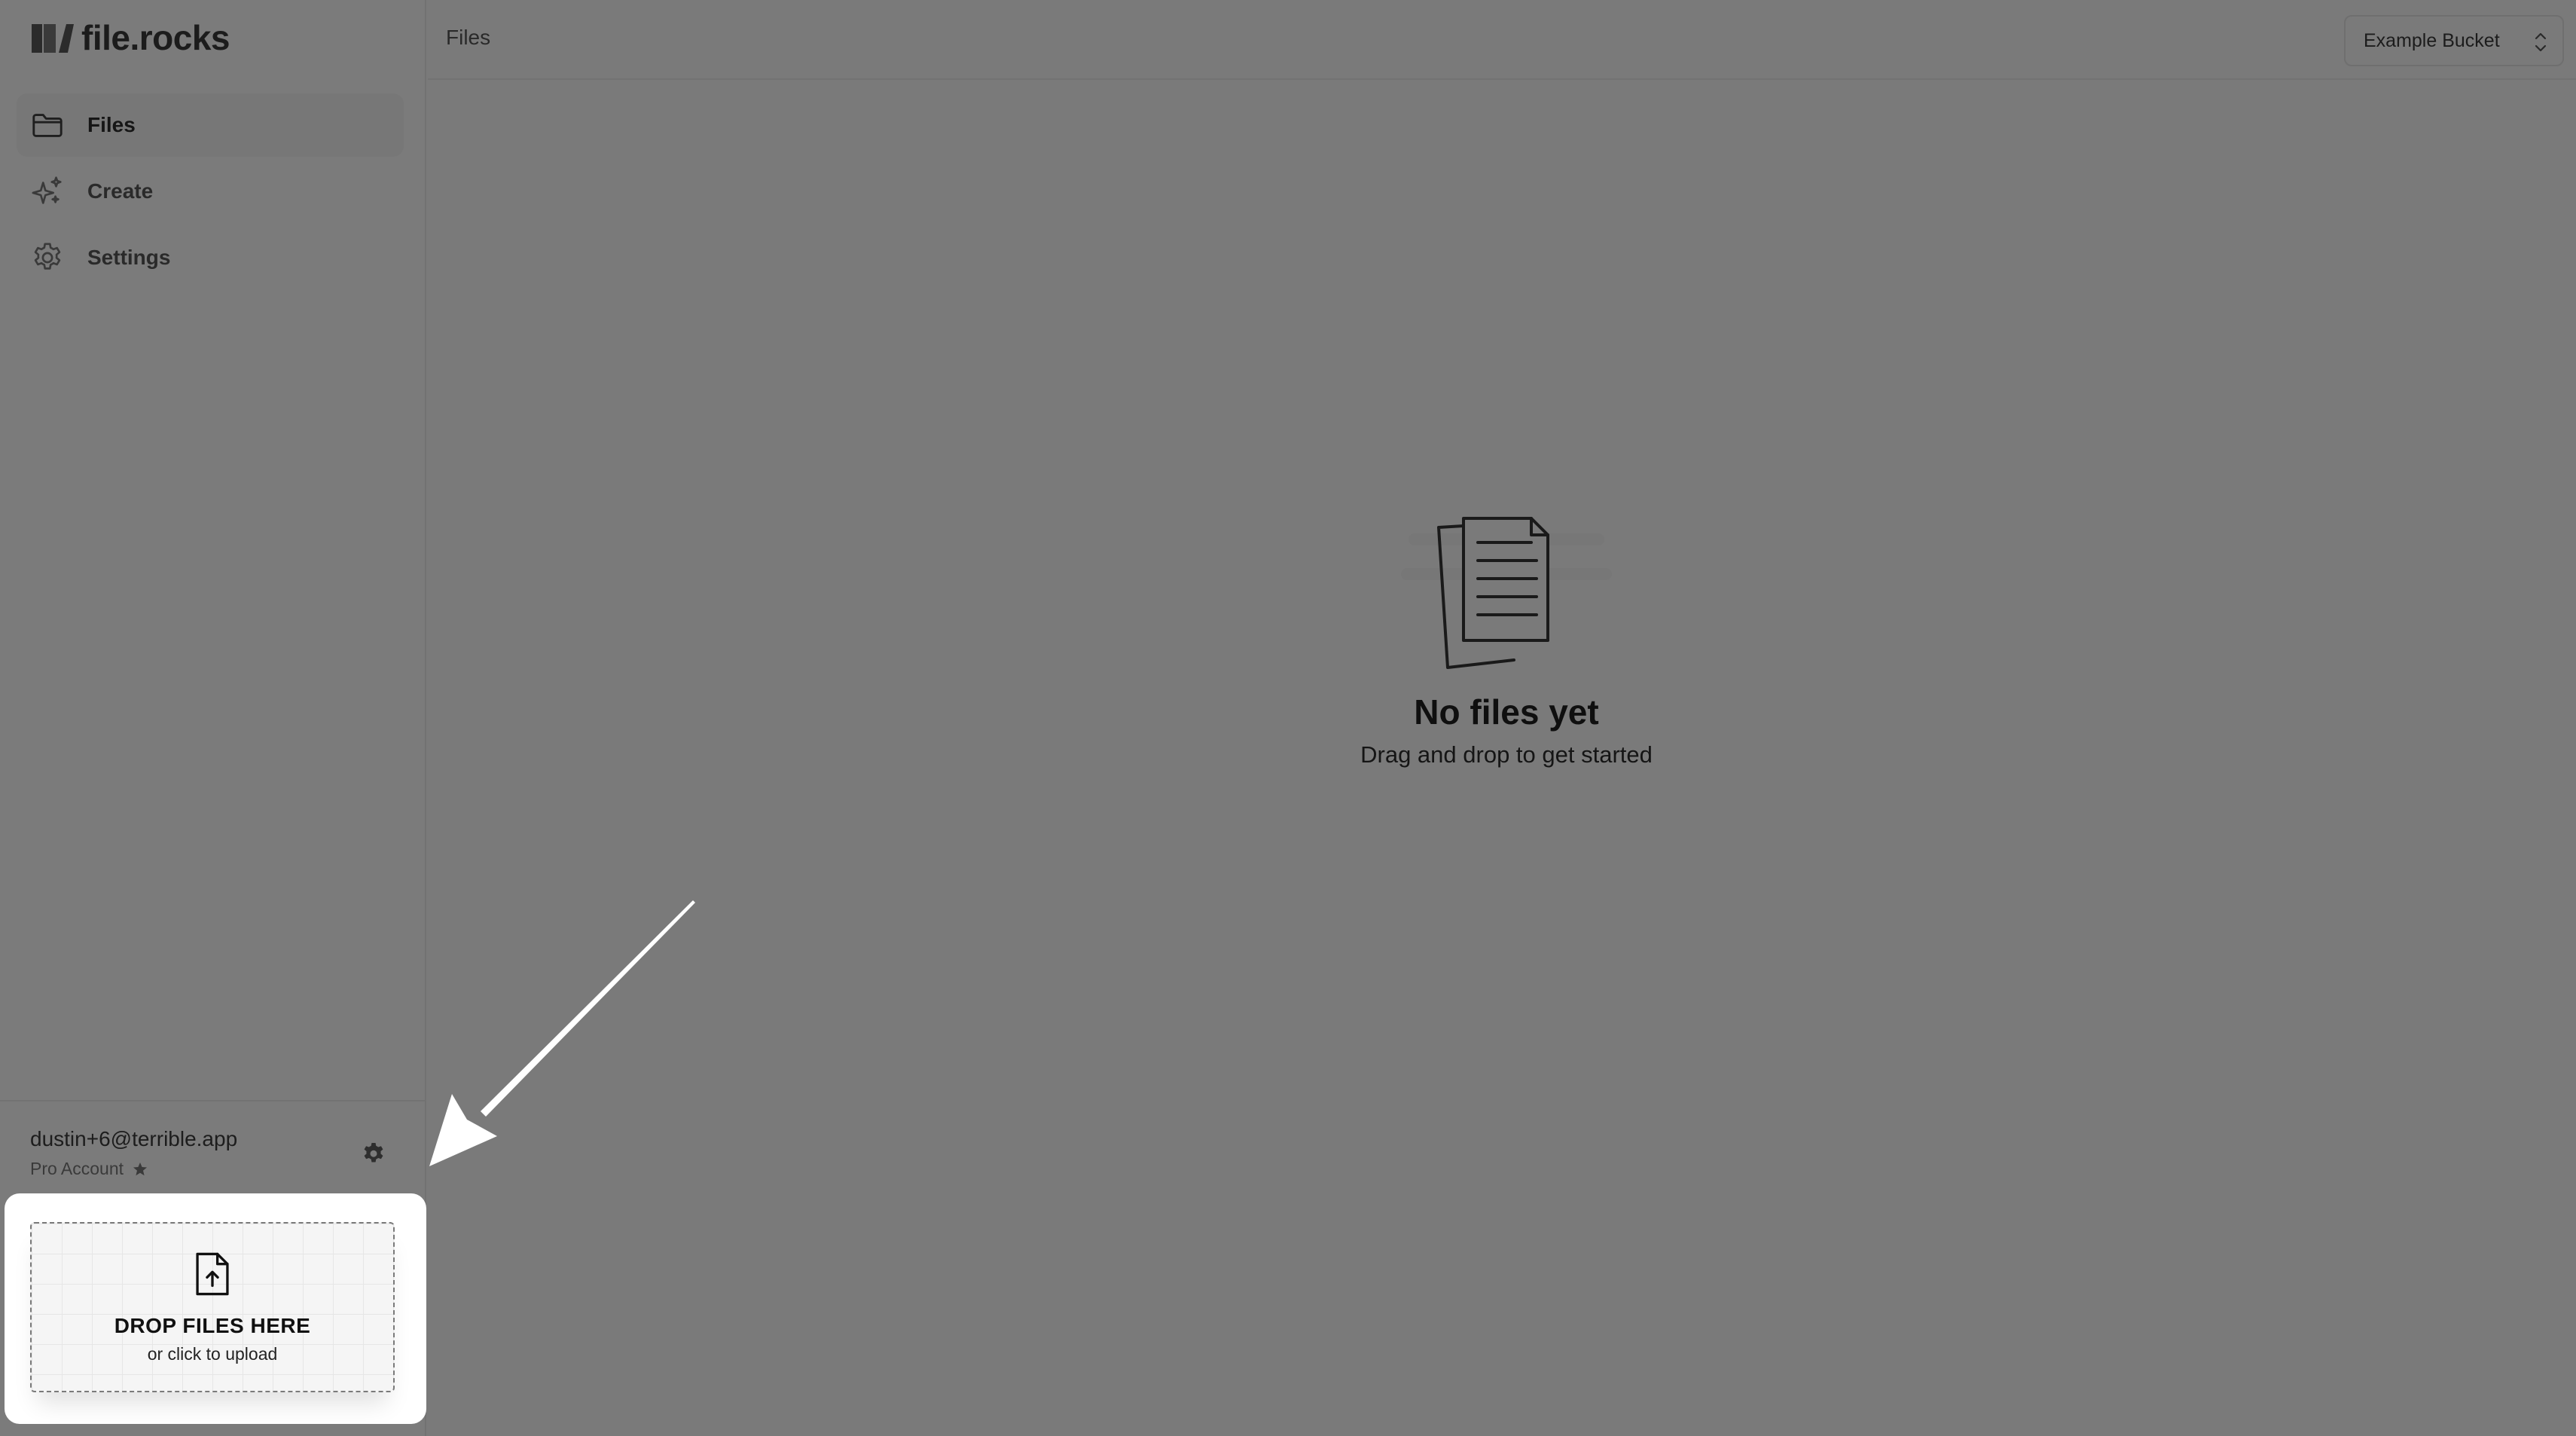  I want to click on sidebar-item-label: Settings, so click(129, 257).